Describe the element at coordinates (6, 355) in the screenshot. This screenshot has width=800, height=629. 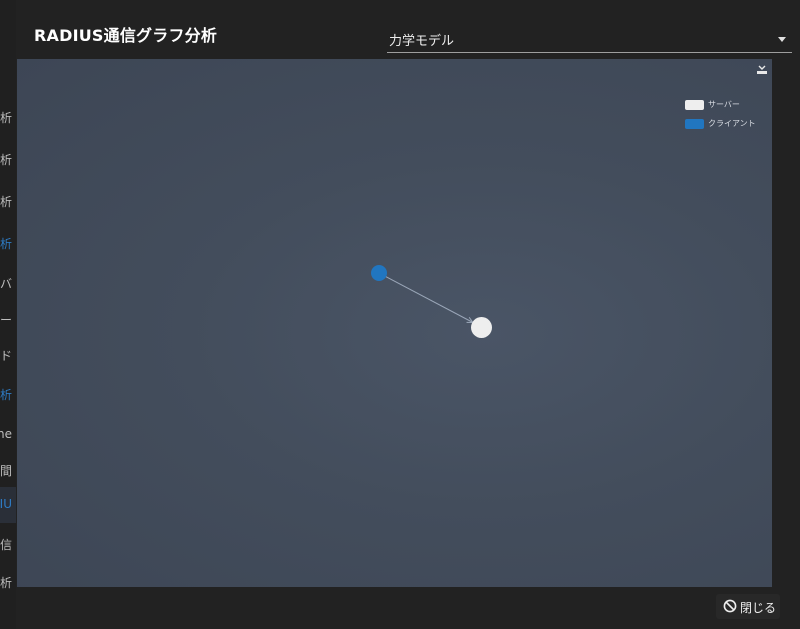
I see `sidebar-item: アド` at that location.